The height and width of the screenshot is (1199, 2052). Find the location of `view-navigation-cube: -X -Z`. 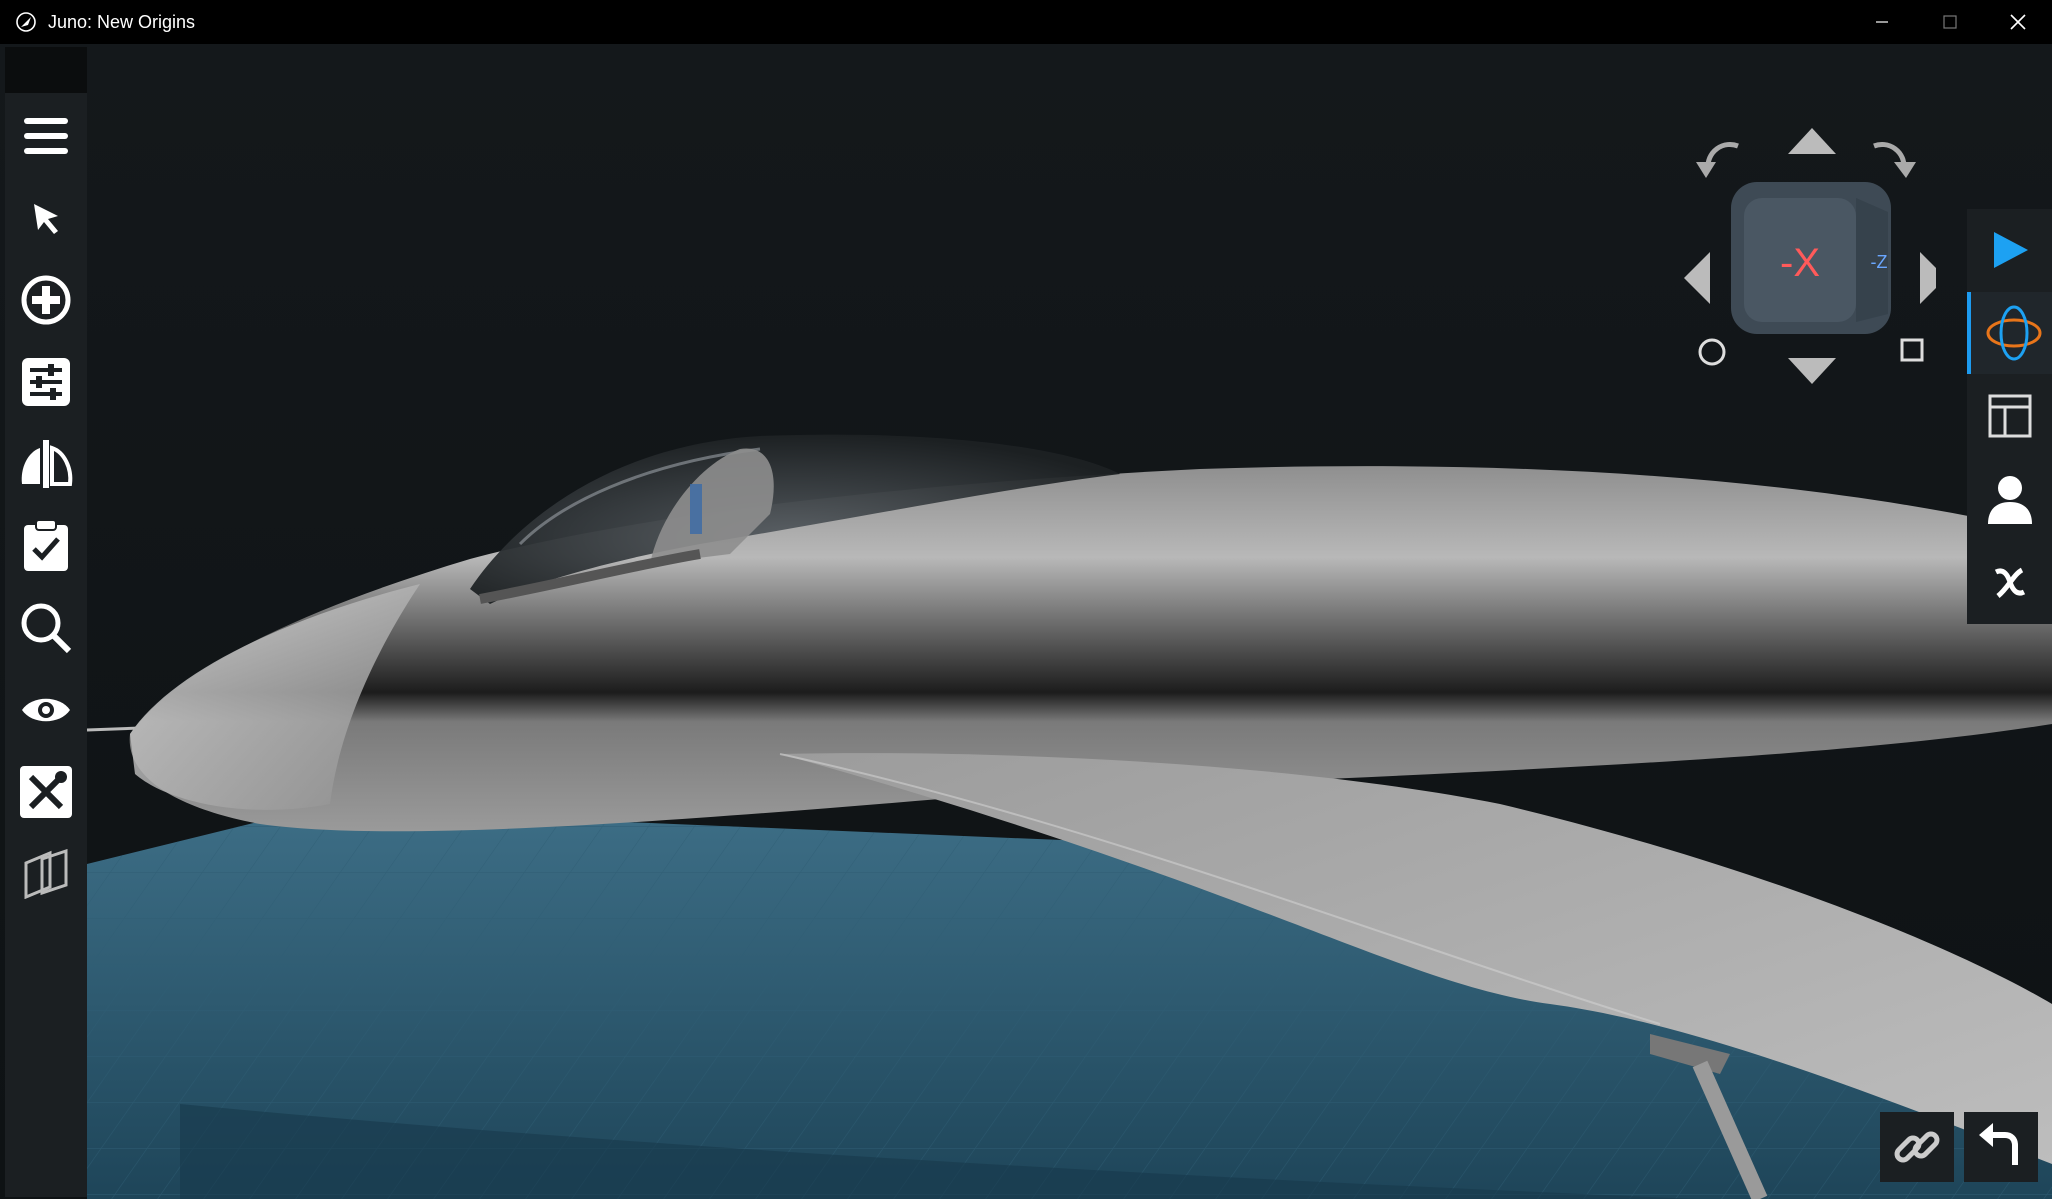

view-navigation-cube: -X -Z is located at coordinates (1806, 258).